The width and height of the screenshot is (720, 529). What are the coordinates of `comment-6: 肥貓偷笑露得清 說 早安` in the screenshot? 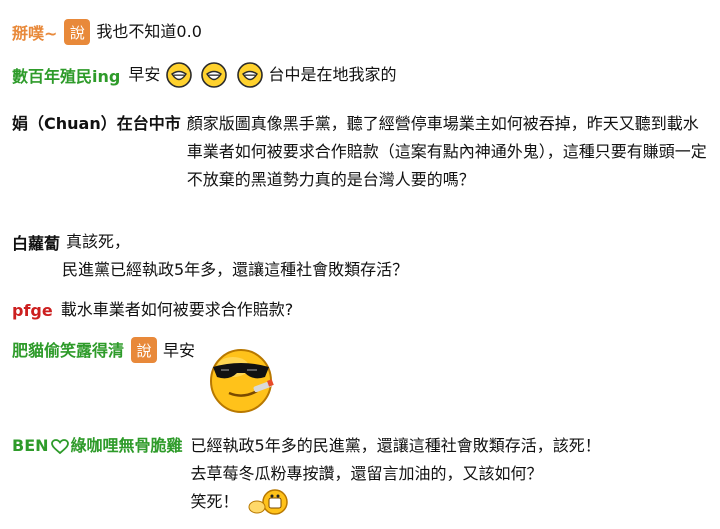 It's located at (360, 377).